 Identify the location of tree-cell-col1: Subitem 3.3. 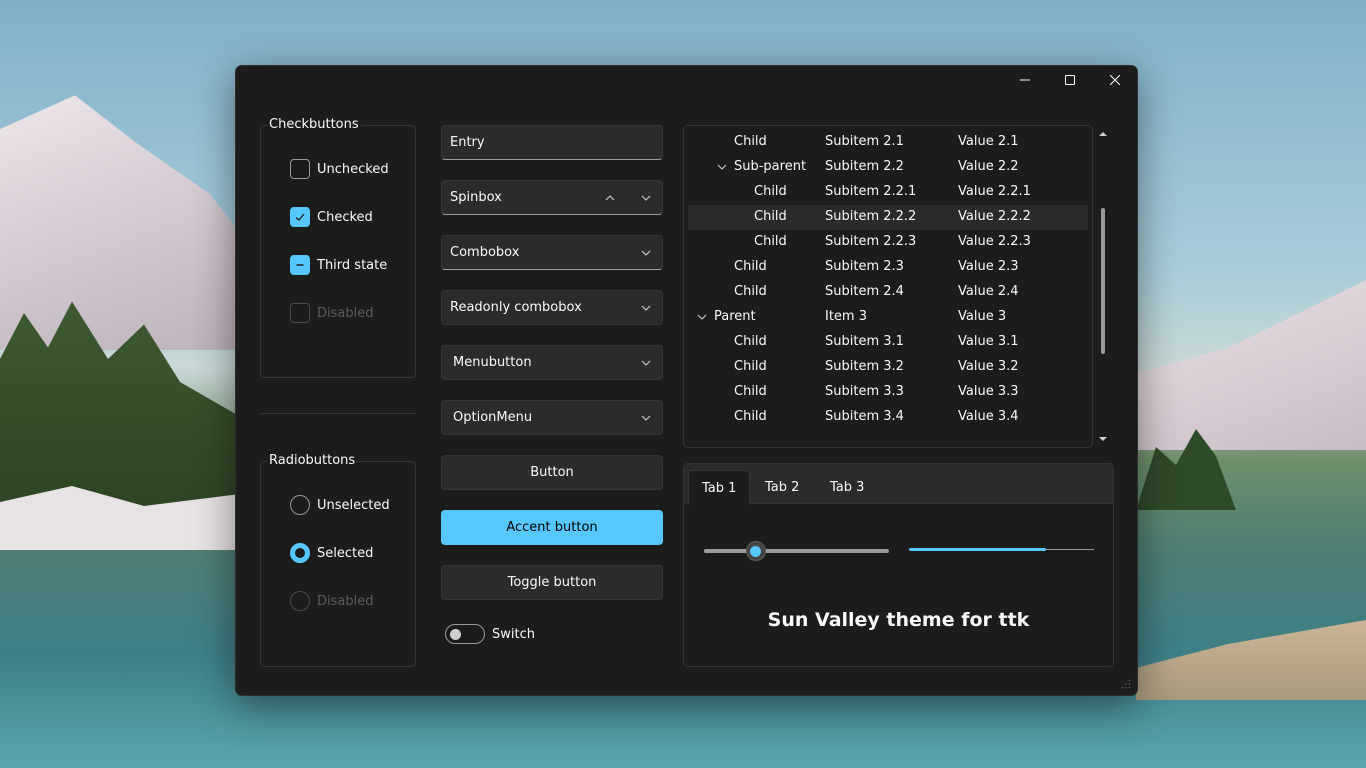
(864, 391).